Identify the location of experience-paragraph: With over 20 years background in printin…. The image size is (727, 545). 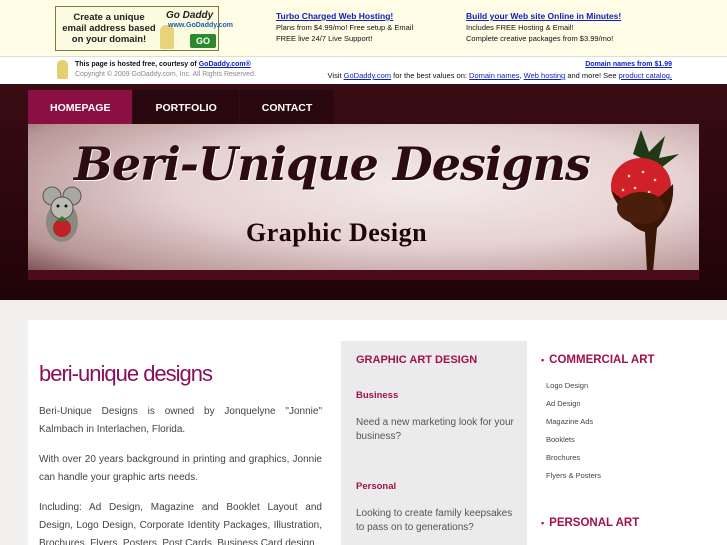
(180, 468).